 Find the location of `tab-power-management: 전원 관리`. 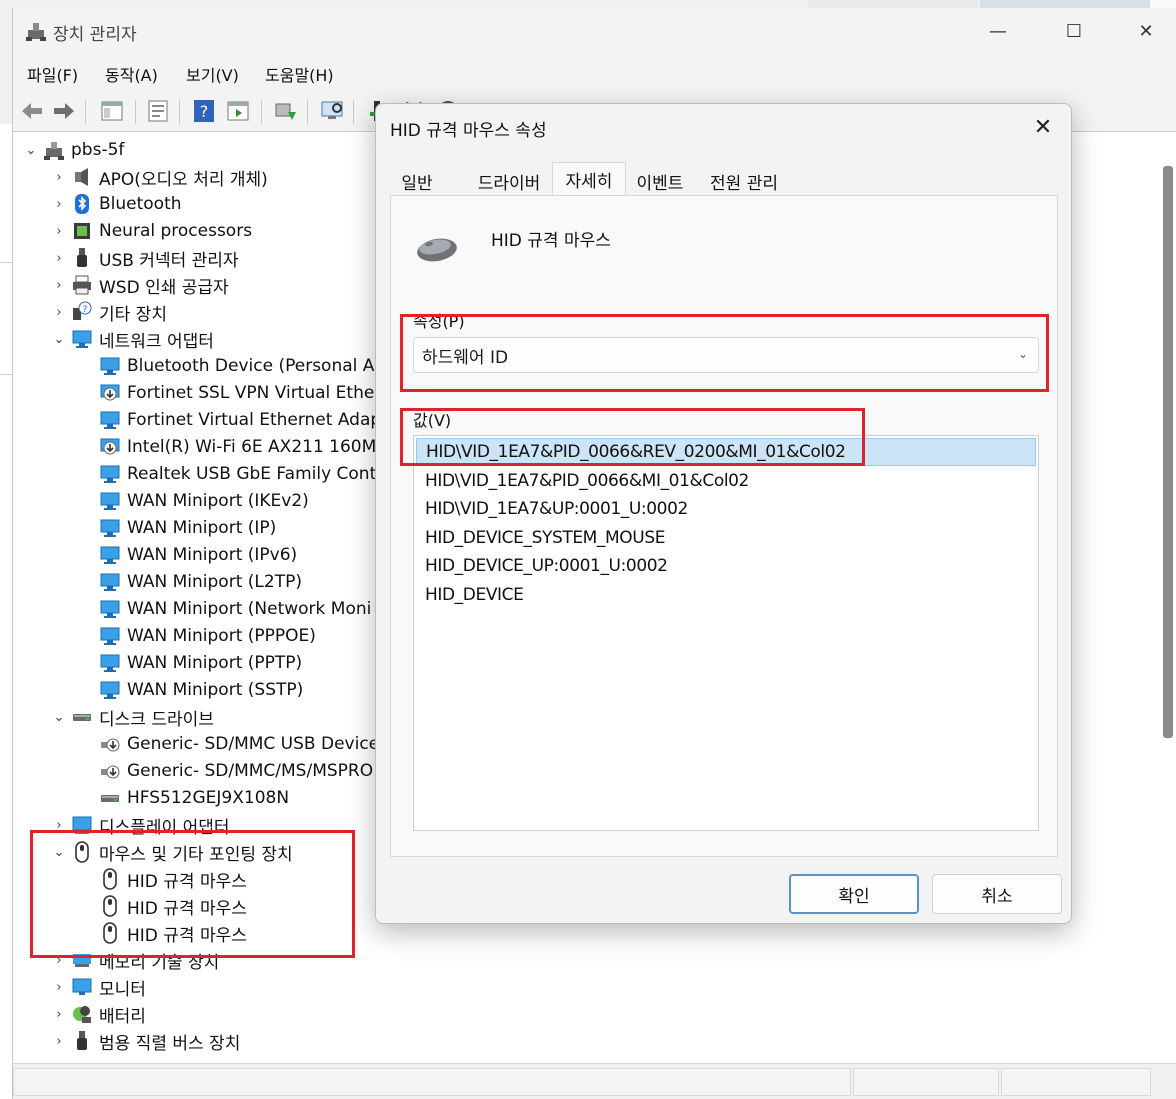

tab-power-management: 전원 관리 is located at coordinates (744, 181).